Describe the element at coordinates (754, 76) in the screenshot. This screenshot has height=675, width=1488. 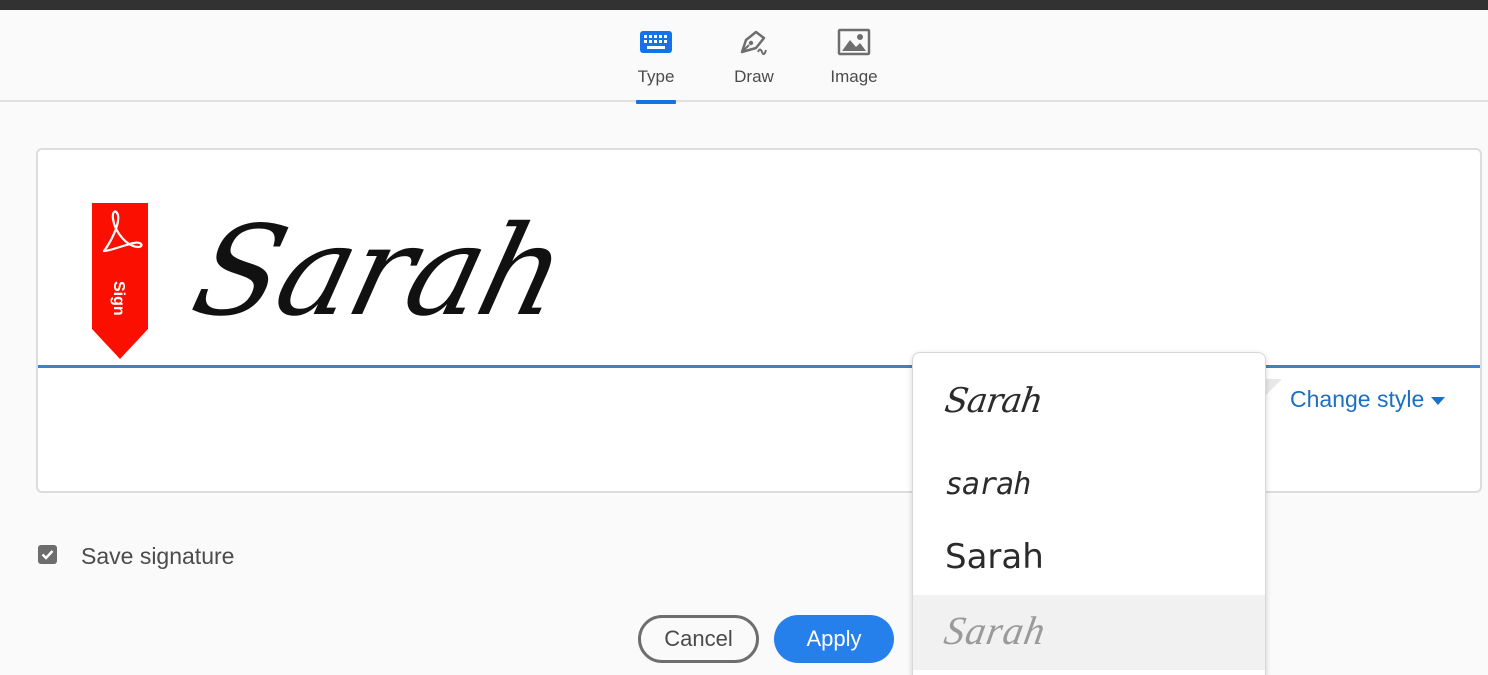
I see `tab-draw-label: Draw` at that location.